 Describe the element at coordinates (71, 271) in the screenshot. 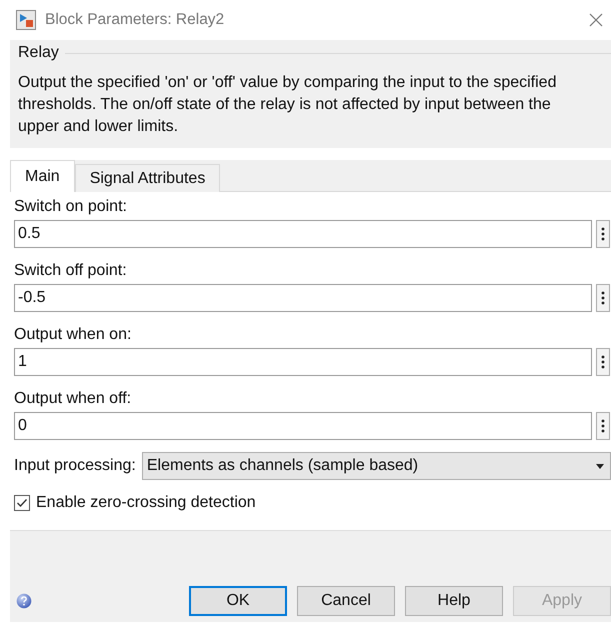

I see `field-label: Switch off point:` at that location.